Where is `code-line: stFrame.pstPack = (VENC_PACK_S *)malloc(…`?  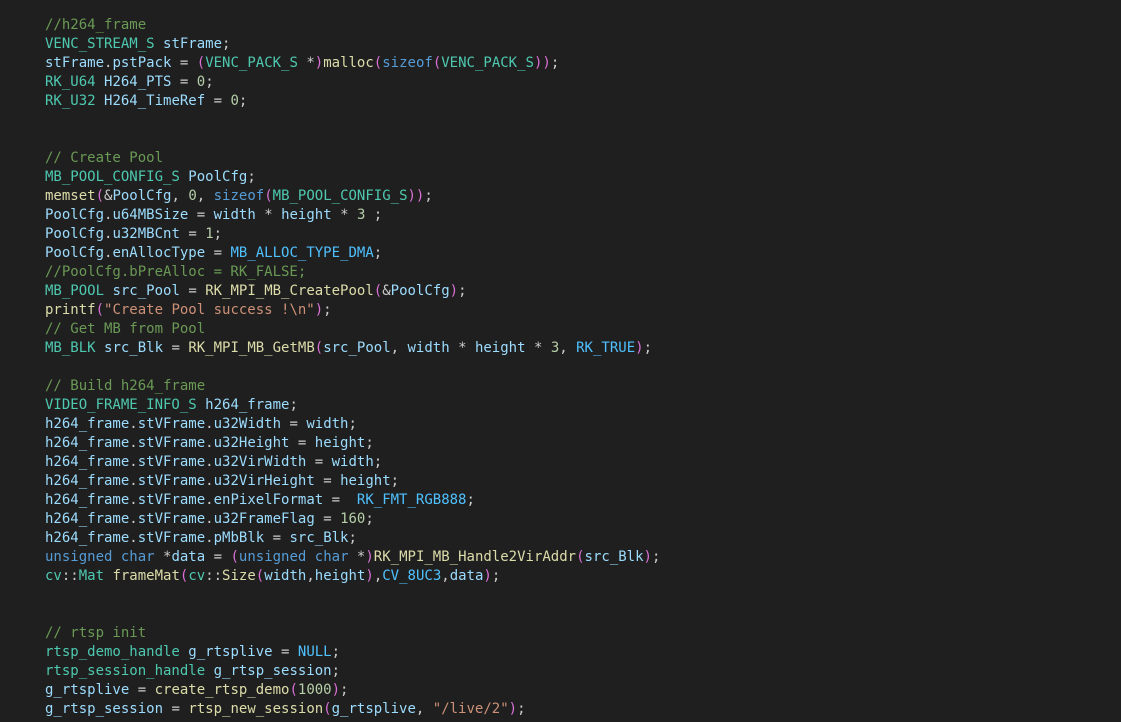 code-line: stFrame.pstPack = (VENC_PACK_S *)malloc(… is located at coordinates (352, 63).